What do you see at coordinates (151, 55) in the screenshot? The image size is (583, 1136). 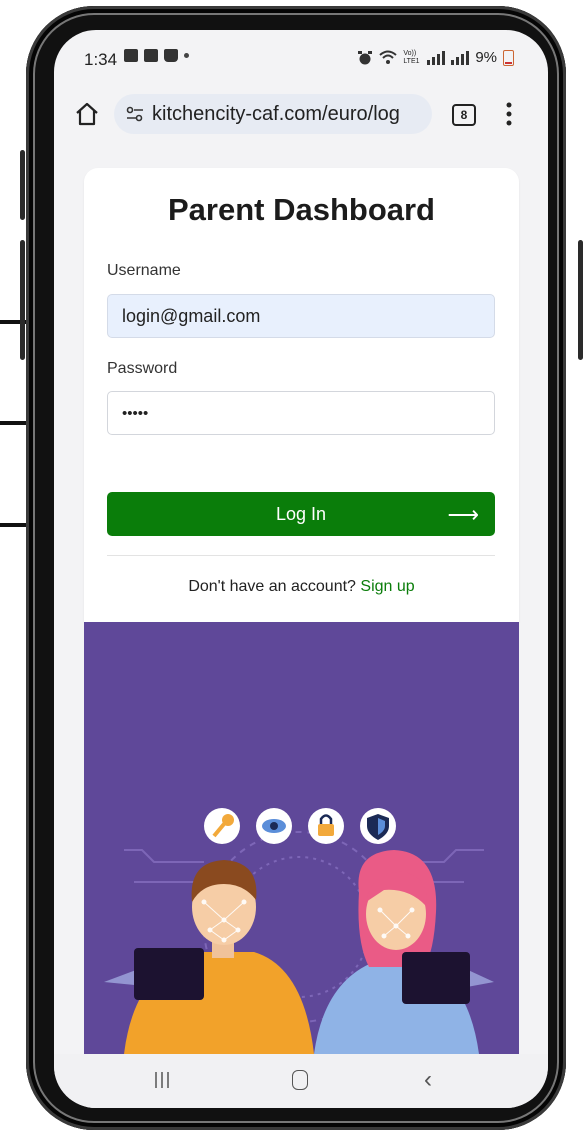 I see `checkbox-icon` at bounding box center [151, 55].